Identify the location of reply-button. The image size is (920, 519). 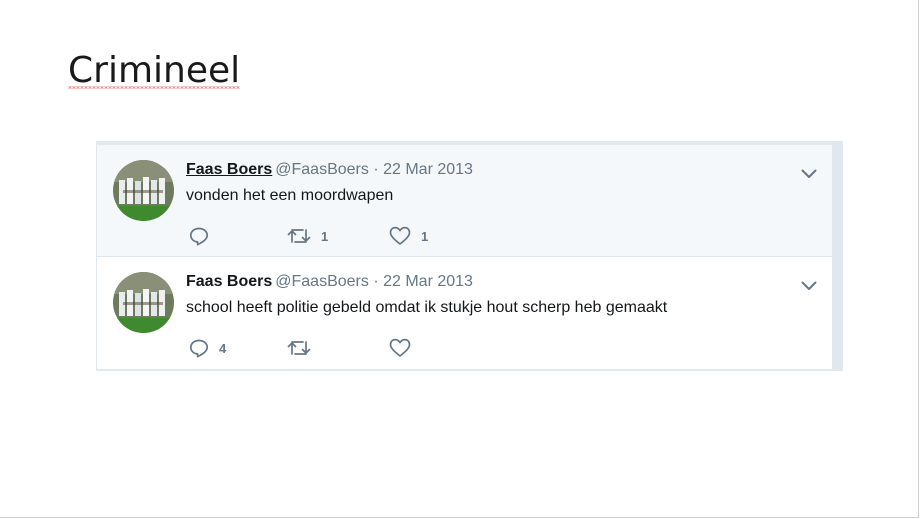
(204, 236).